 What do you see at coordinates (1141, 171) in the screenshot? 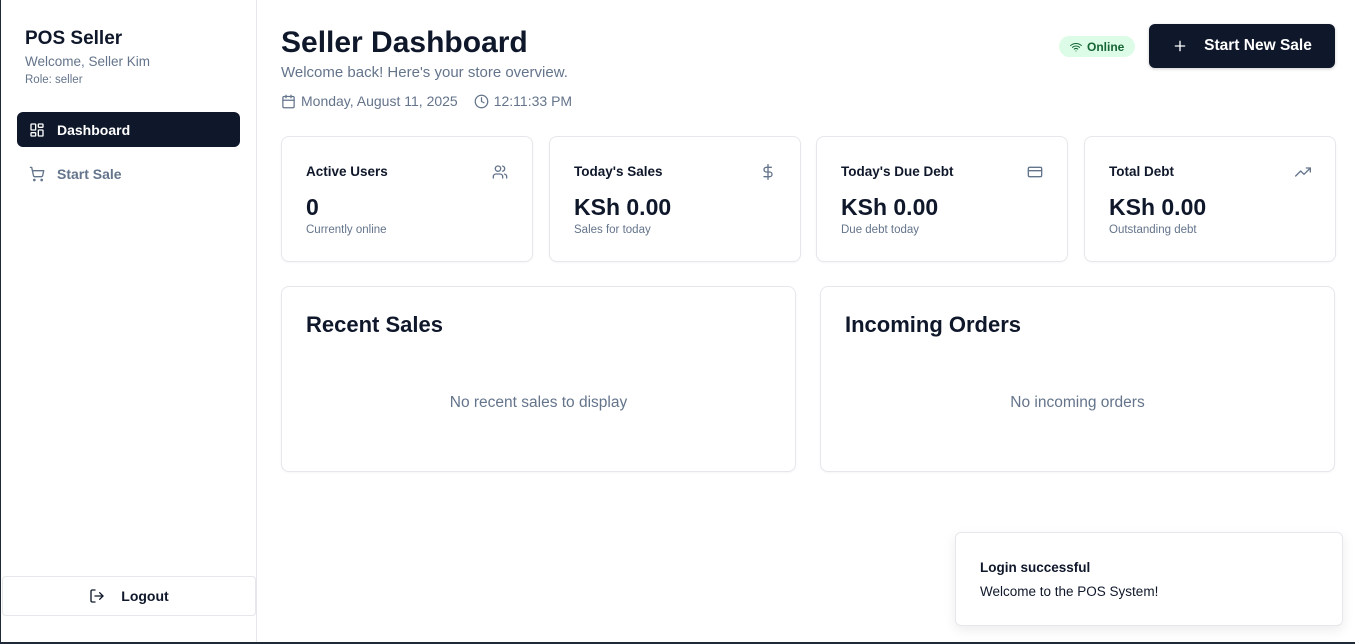
I see `stat-label: Total Debt` at bounding box center [1141, 171].